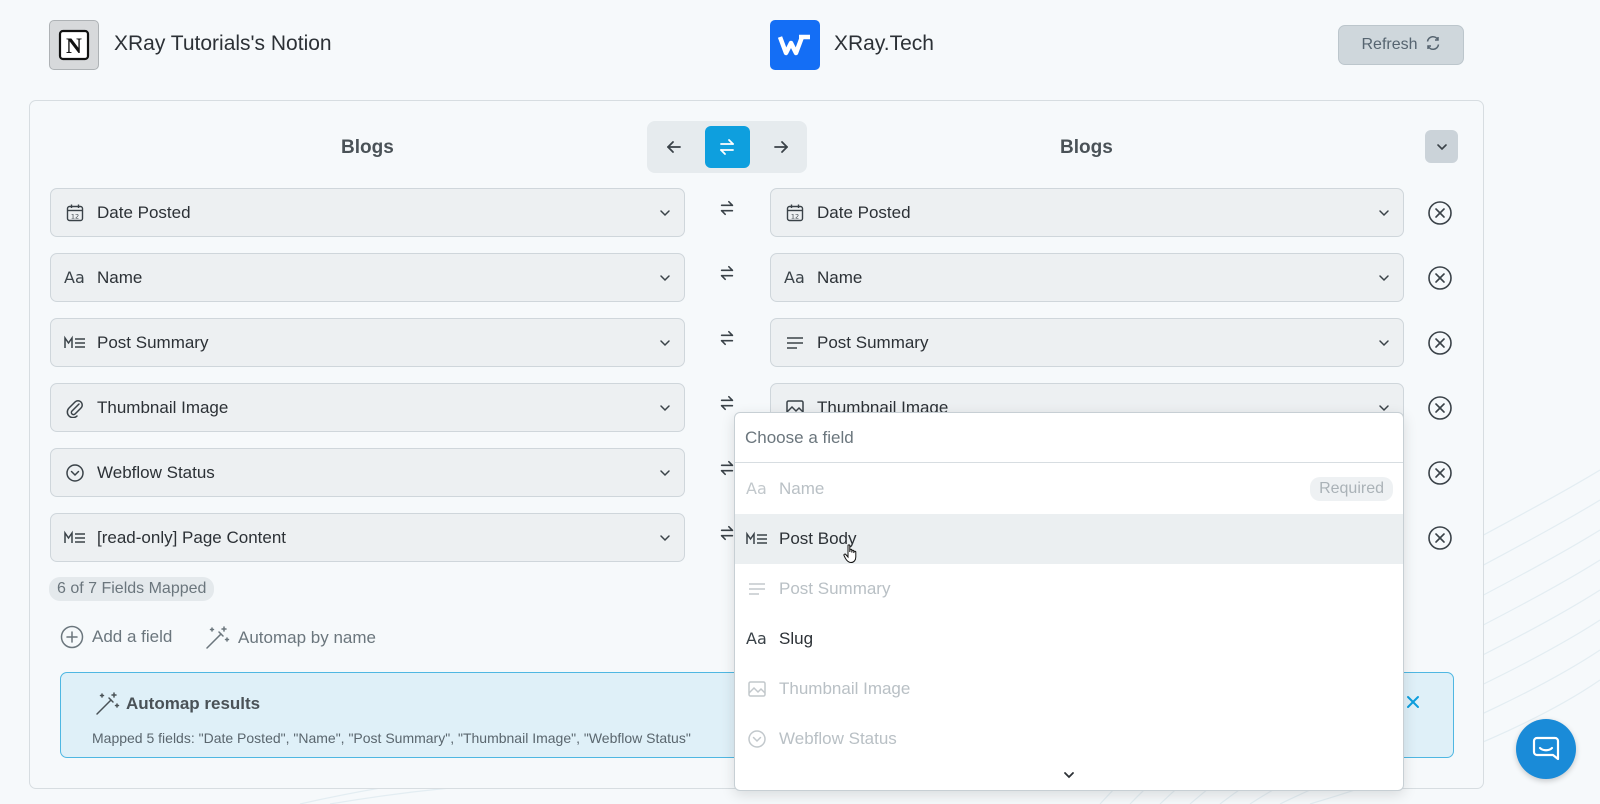  Describe the element at coordinates (1389, 44) in the screenshot. I see `refresh-label: Refresh` at that location.